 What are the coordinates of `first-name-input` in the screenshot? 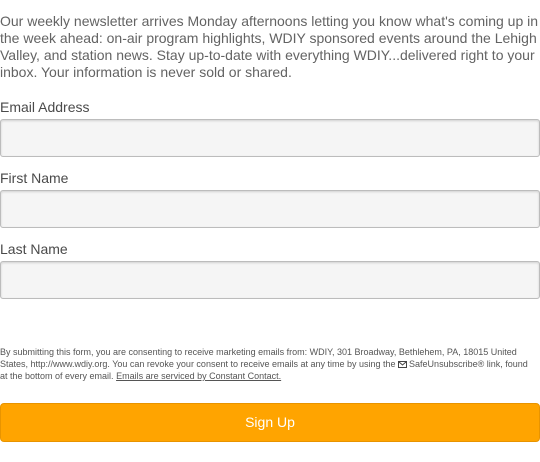 It's located at (270, 209).